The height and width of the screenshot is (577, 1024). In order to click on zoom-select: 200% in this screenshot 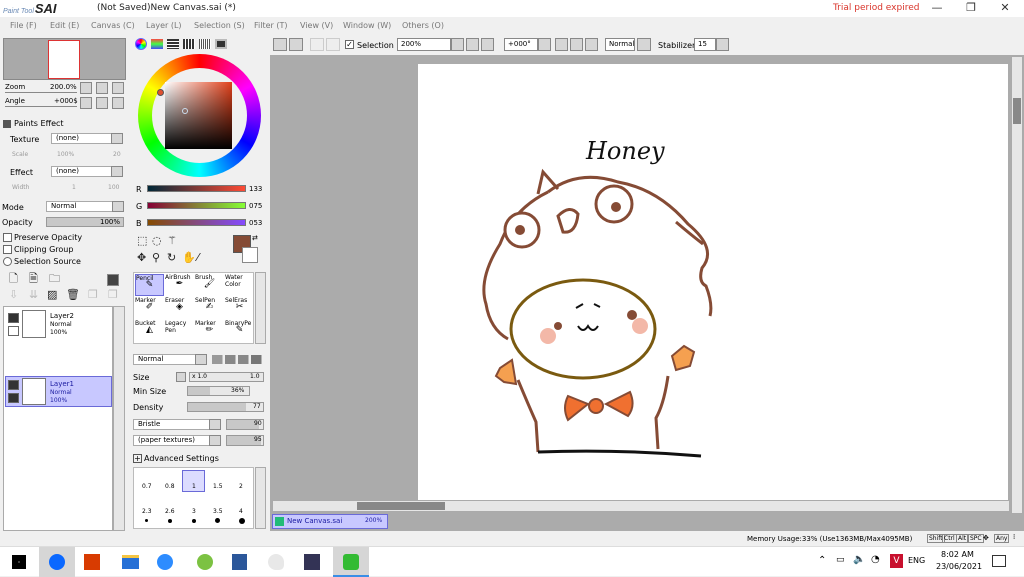, I will do `click(424, 44)`.